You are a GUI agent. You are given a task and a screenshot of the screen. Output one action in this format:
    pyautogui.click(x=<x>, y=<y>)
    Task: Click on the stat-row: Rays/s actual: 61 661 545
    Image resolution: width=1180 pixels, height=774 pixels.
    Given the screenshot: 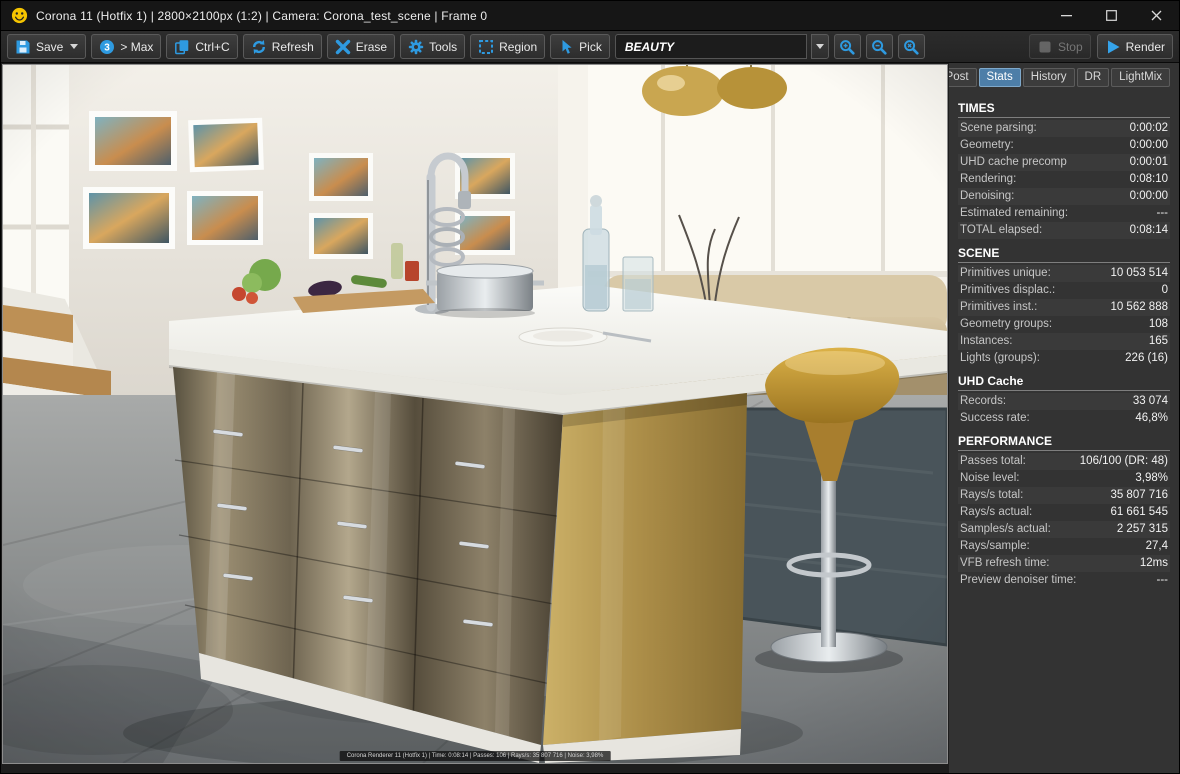 What is the action you would take?
    pyautogui.click(x=1064, y=512)
    